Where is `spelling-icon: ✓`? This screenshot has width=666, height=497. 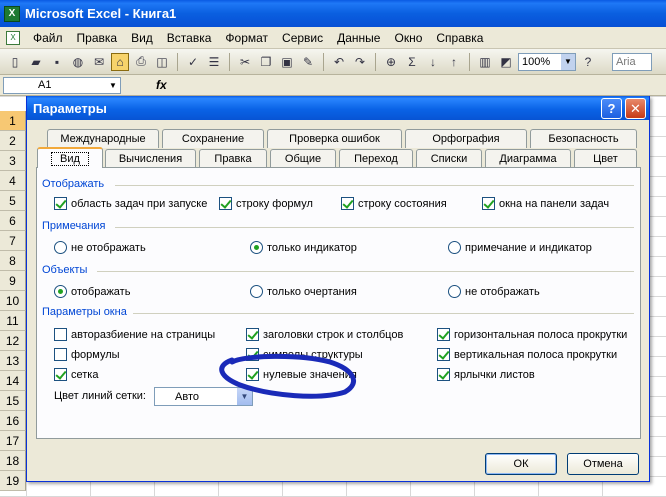 spelling-icon: ✓ is located at coordinates (193, 62).